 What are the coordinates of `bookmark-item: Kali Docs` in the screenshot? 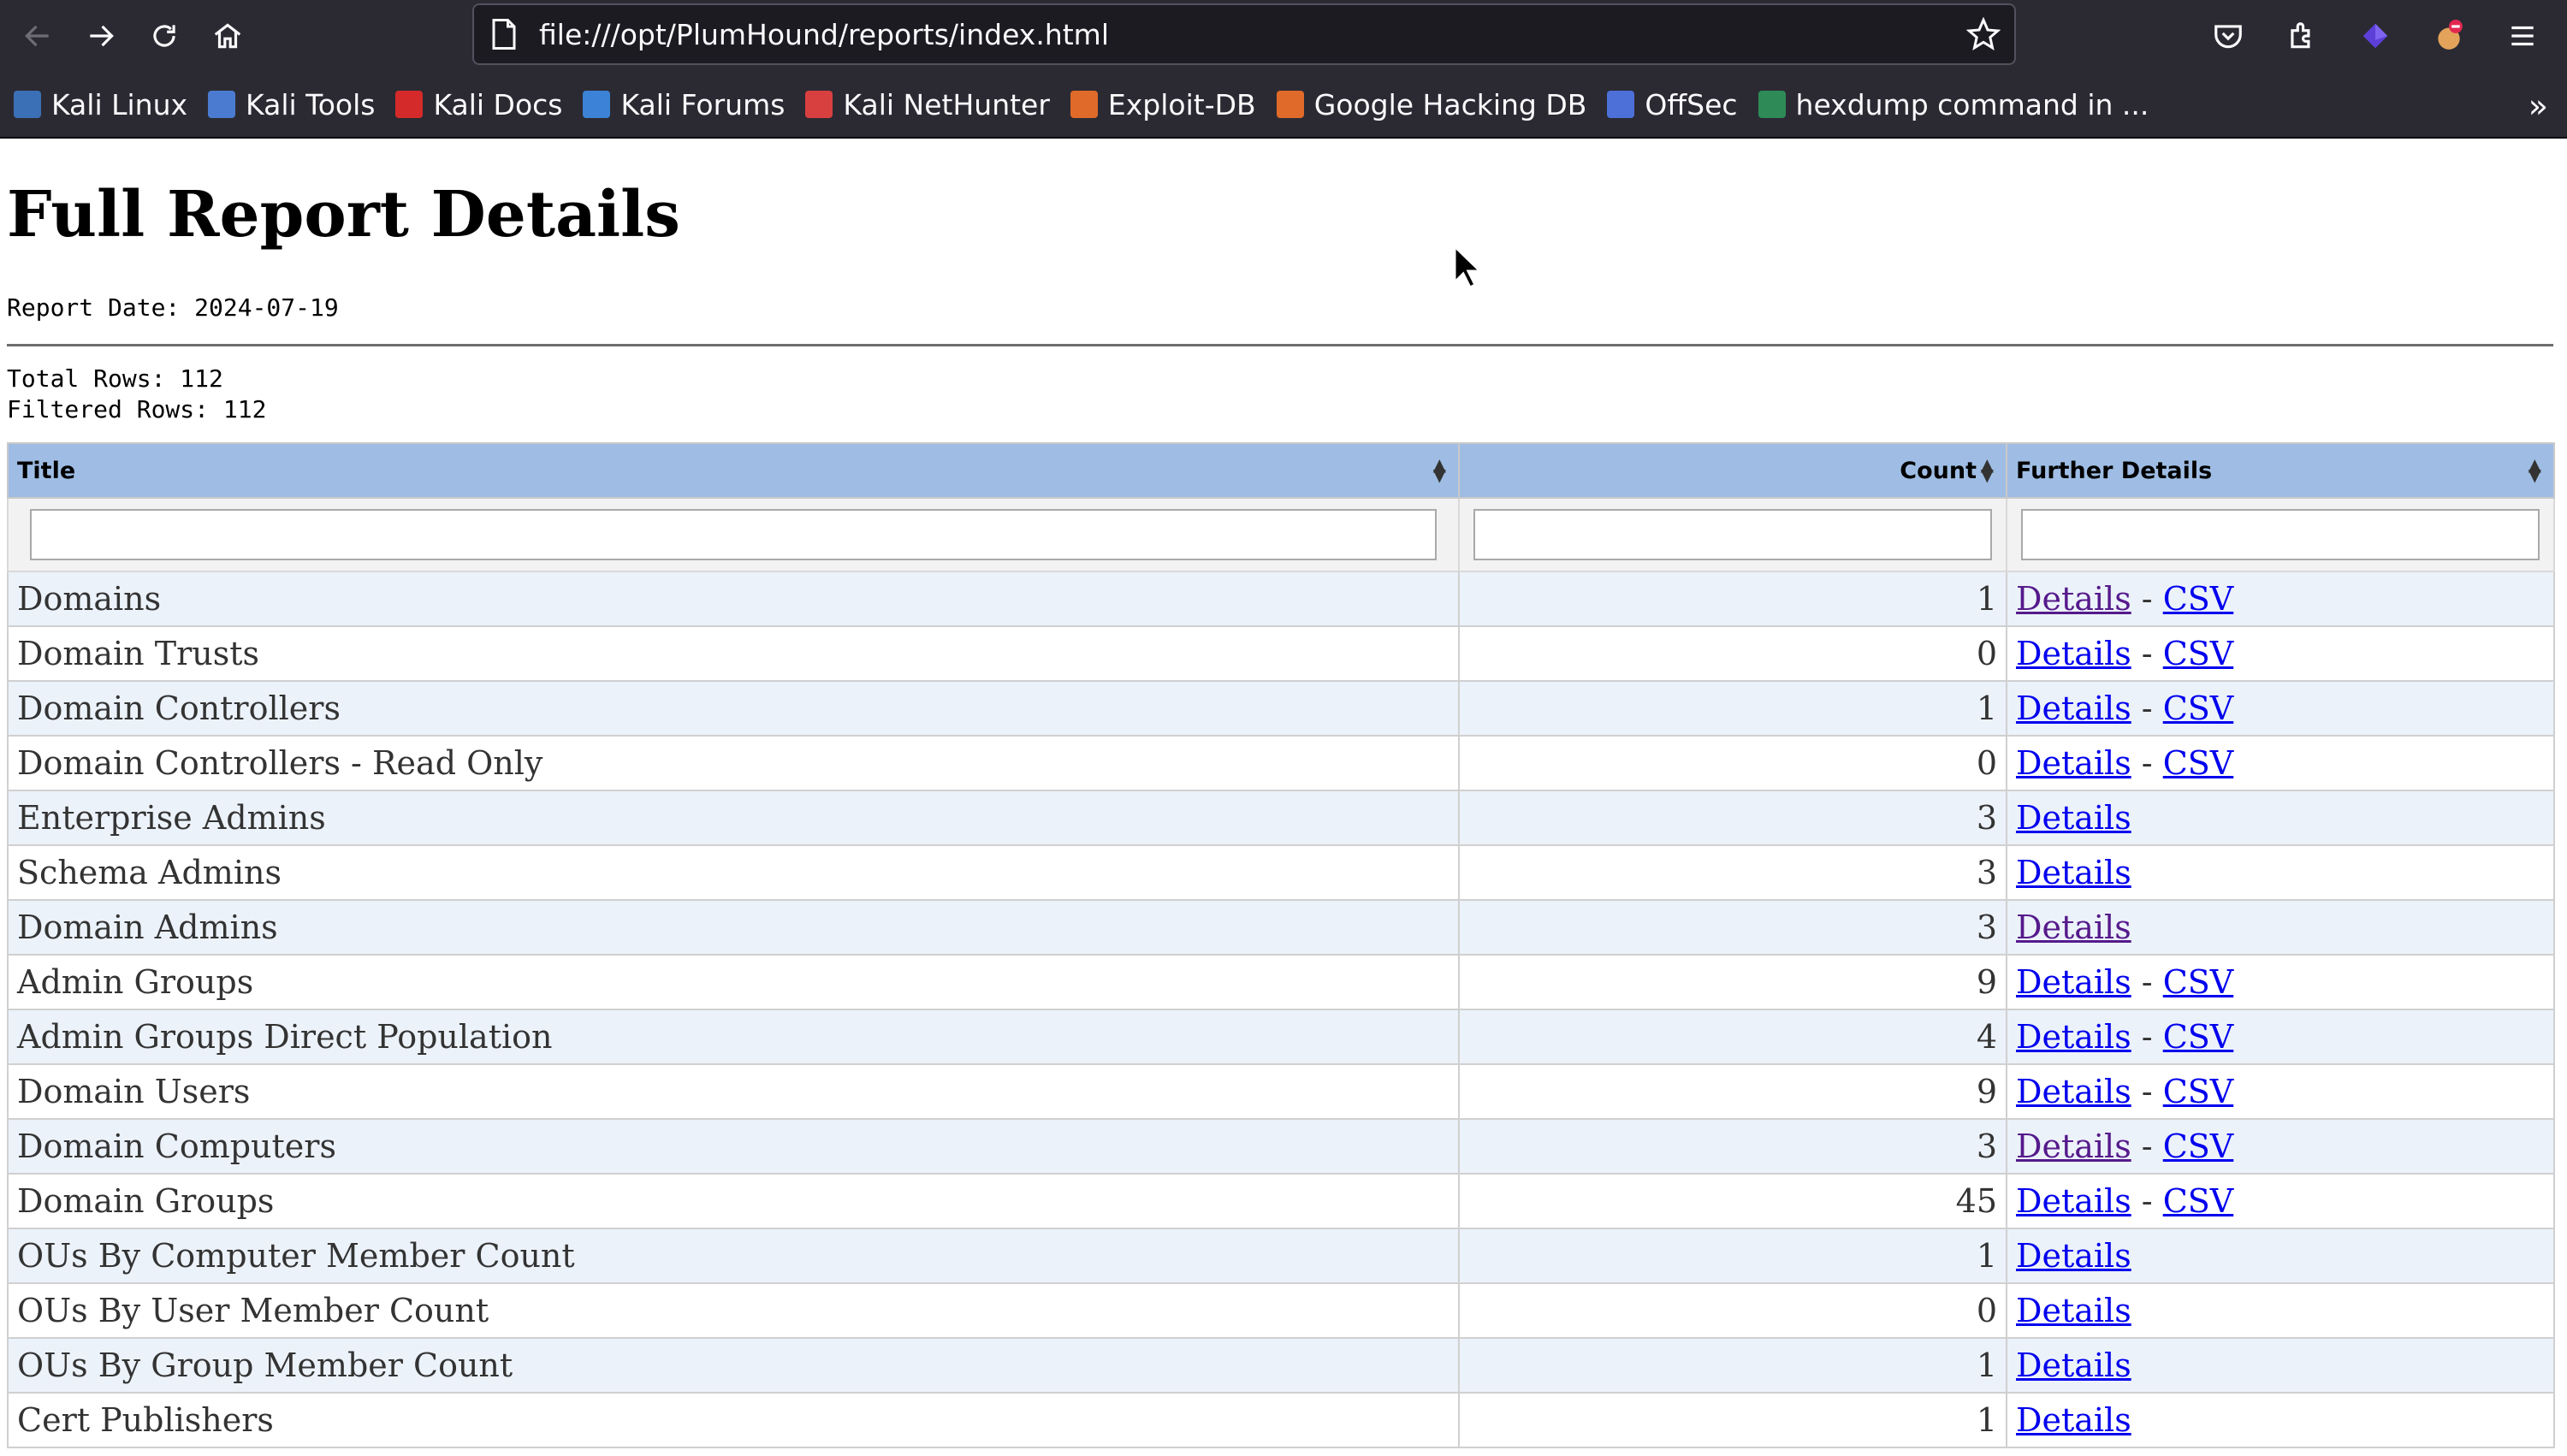 It's located at (479, 104).